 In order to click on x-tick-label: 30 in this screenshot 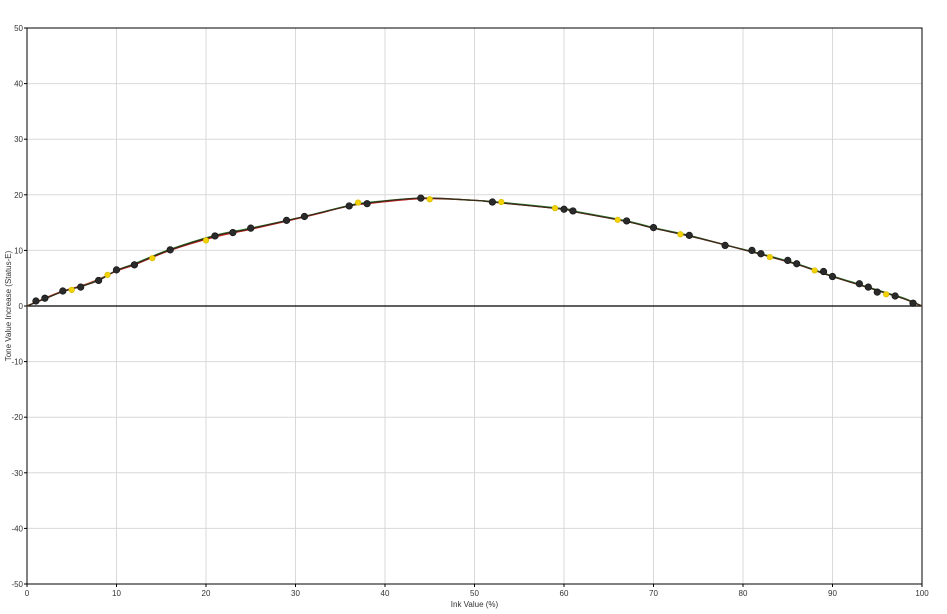, I will do `click(295, 593)`.